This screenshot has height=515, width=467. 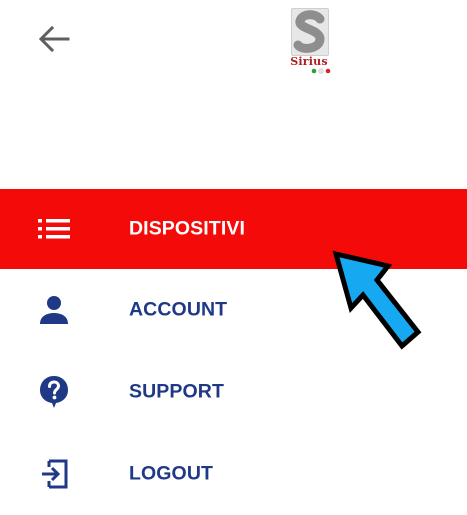 What do you see at coordinates (171, 473) in the screenshot?
I see `menu-item-label: LOGOUT` at bounding box center [171, 473].